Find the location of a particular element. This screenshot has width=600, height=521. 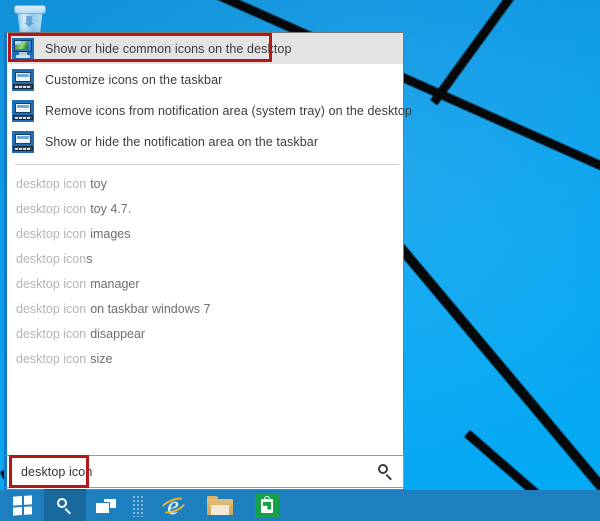

suggestion-item: desktop icon size is located at coordinates (205, 358).